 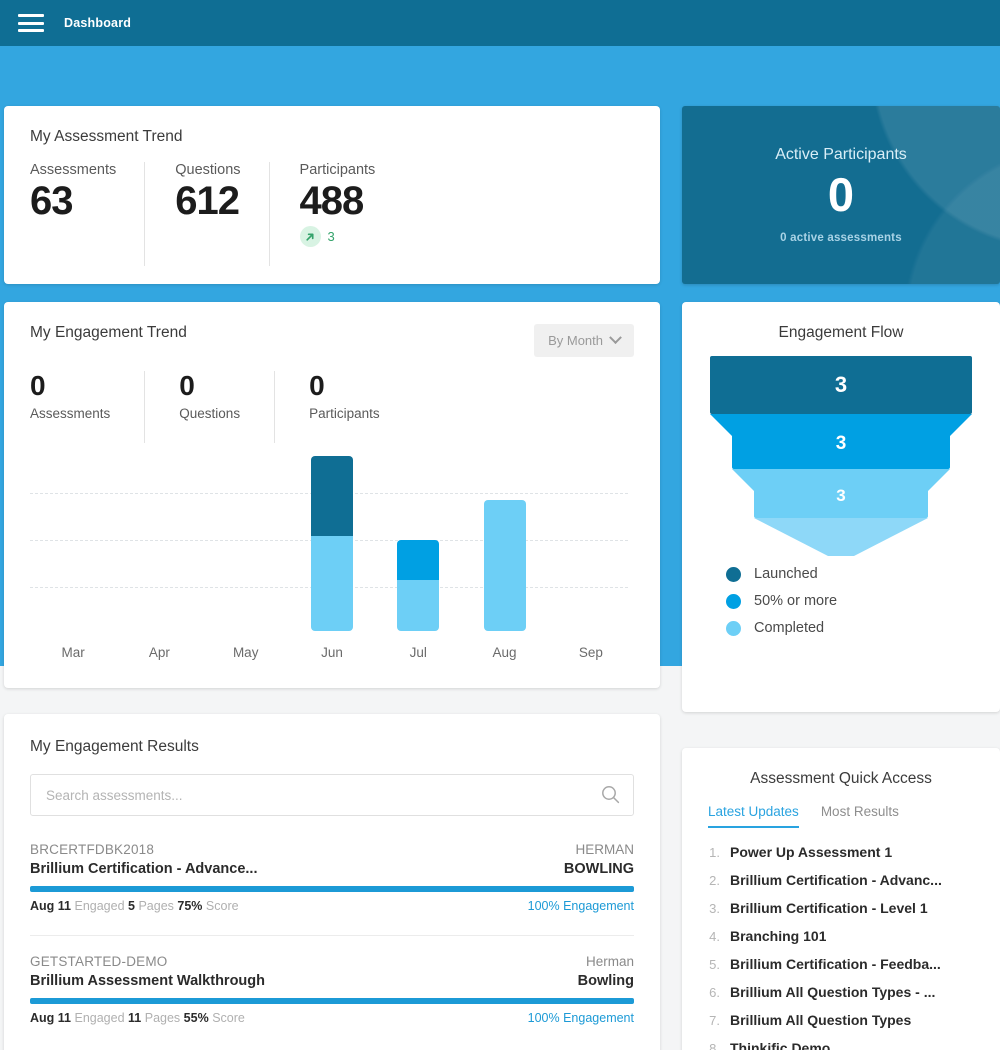 I want to click on x-axis-tick: Aug, so click(x=504, y=652).